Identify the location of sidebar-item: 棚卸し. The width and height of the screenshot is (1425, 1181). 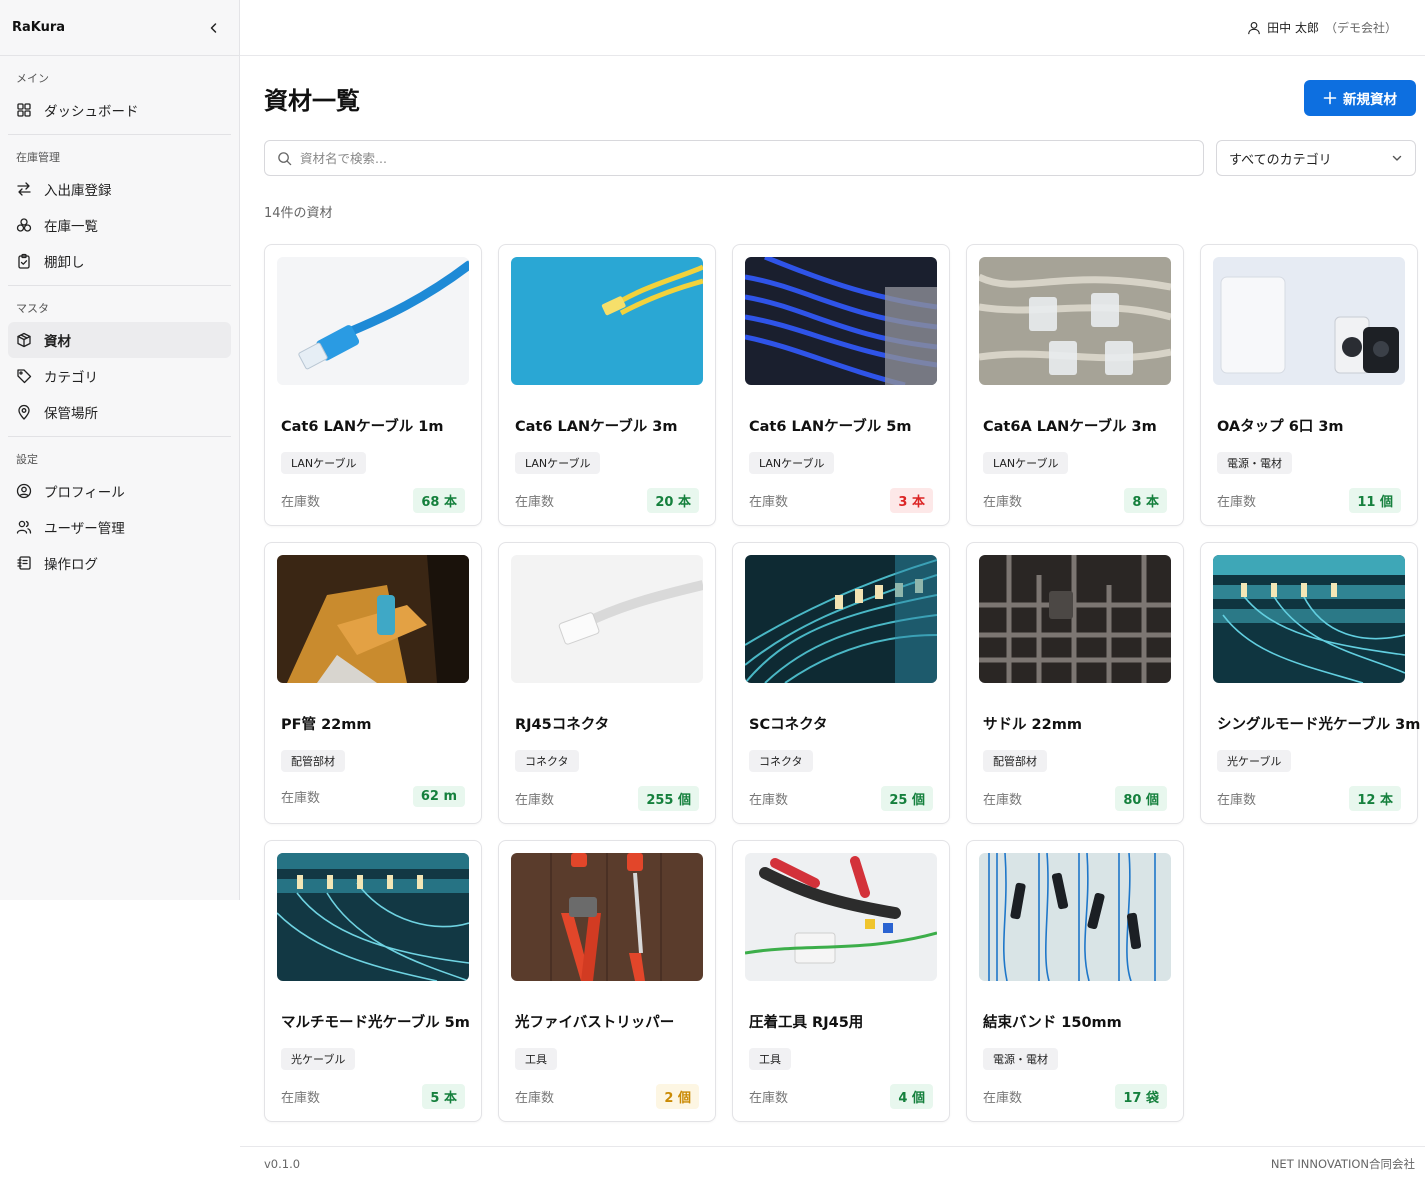
(119, 261).